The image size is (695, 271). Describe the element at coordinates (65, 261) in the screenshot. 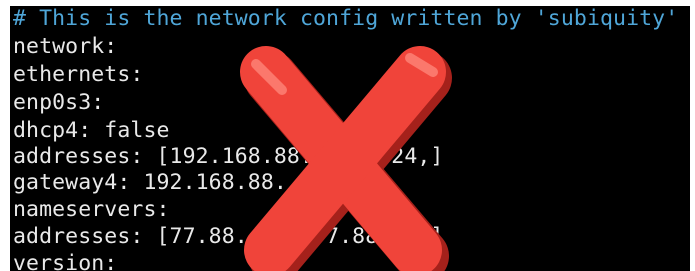

I see `terminal-line-version: version:` at that location.